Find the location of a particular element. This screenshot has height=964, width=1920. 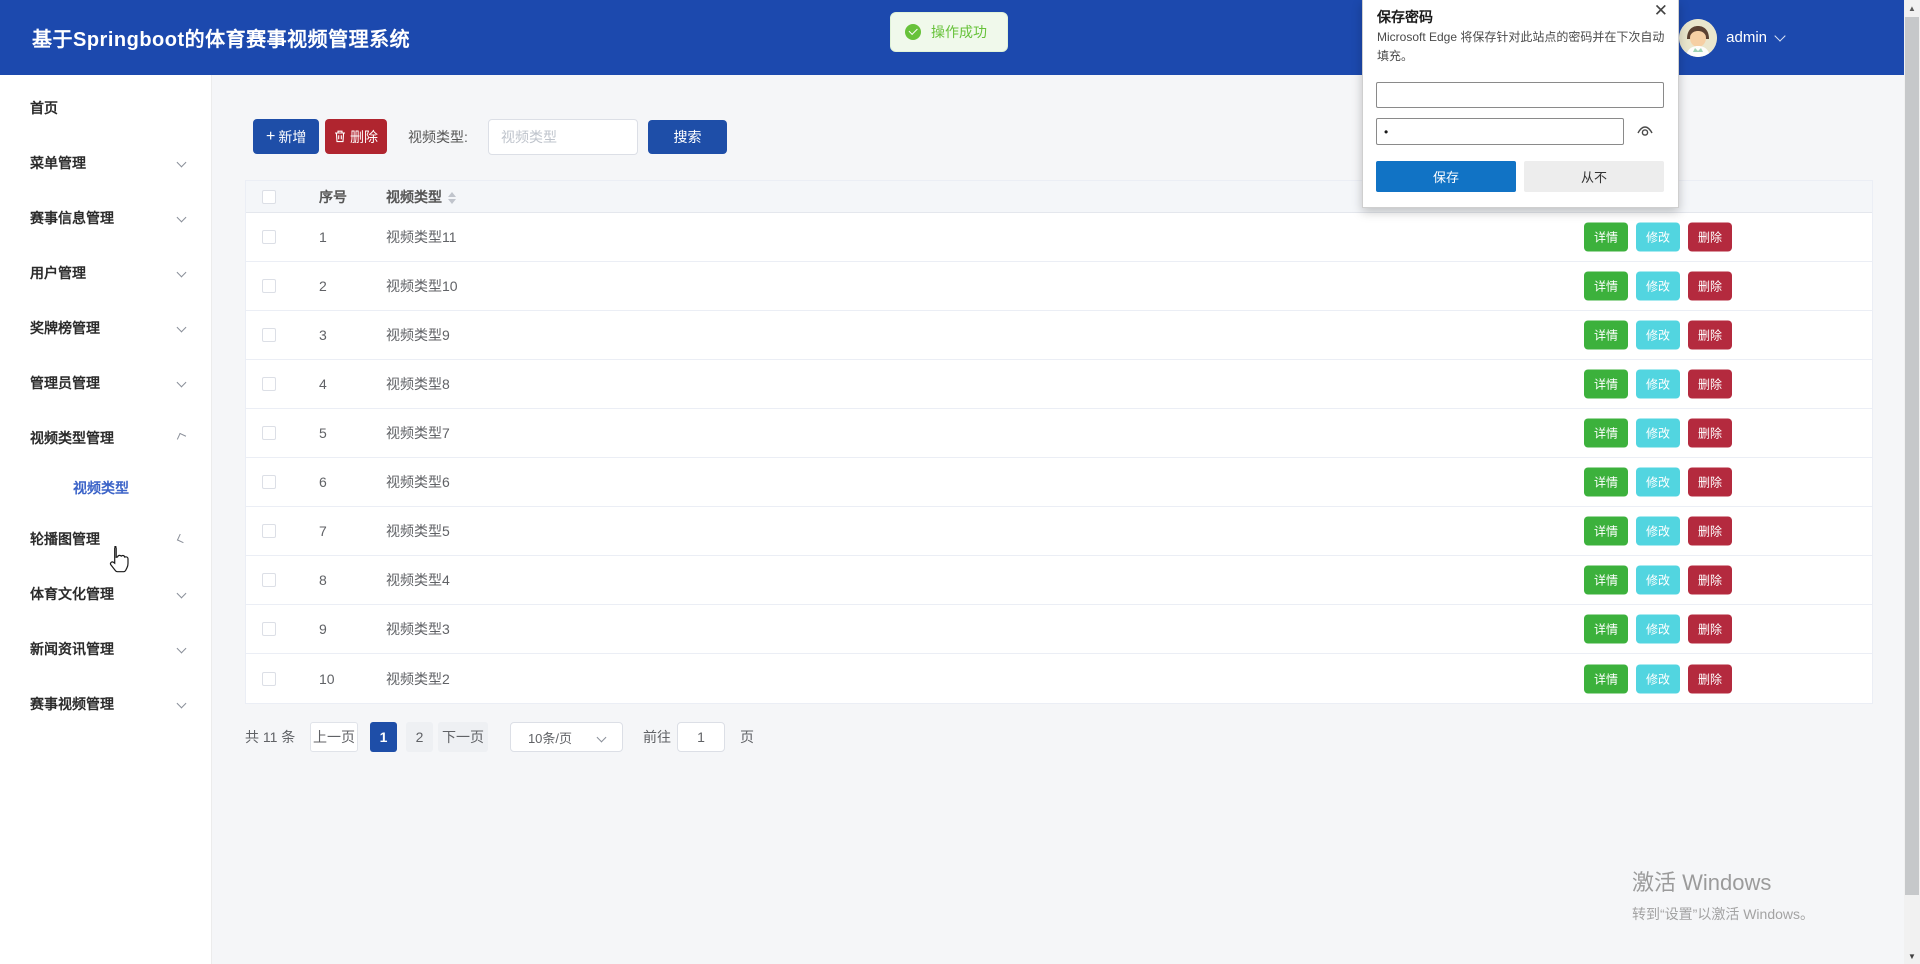

sidebar-item: 菜单管理 is located at coordinates (105, 162).